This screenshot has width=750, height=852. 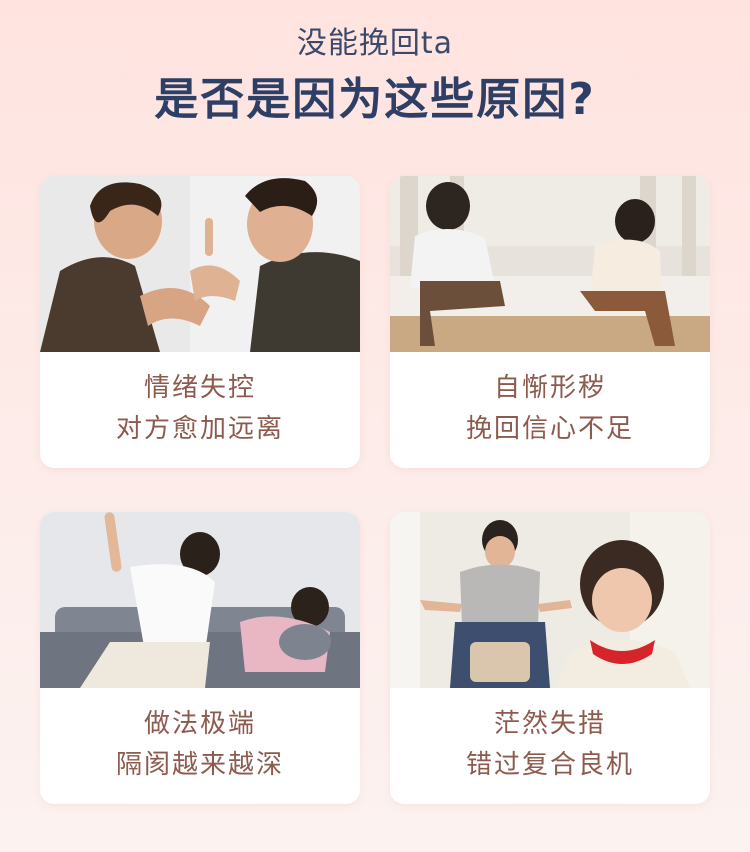 I want to click on couple-arguing-photo, so click(x=200, y=264).